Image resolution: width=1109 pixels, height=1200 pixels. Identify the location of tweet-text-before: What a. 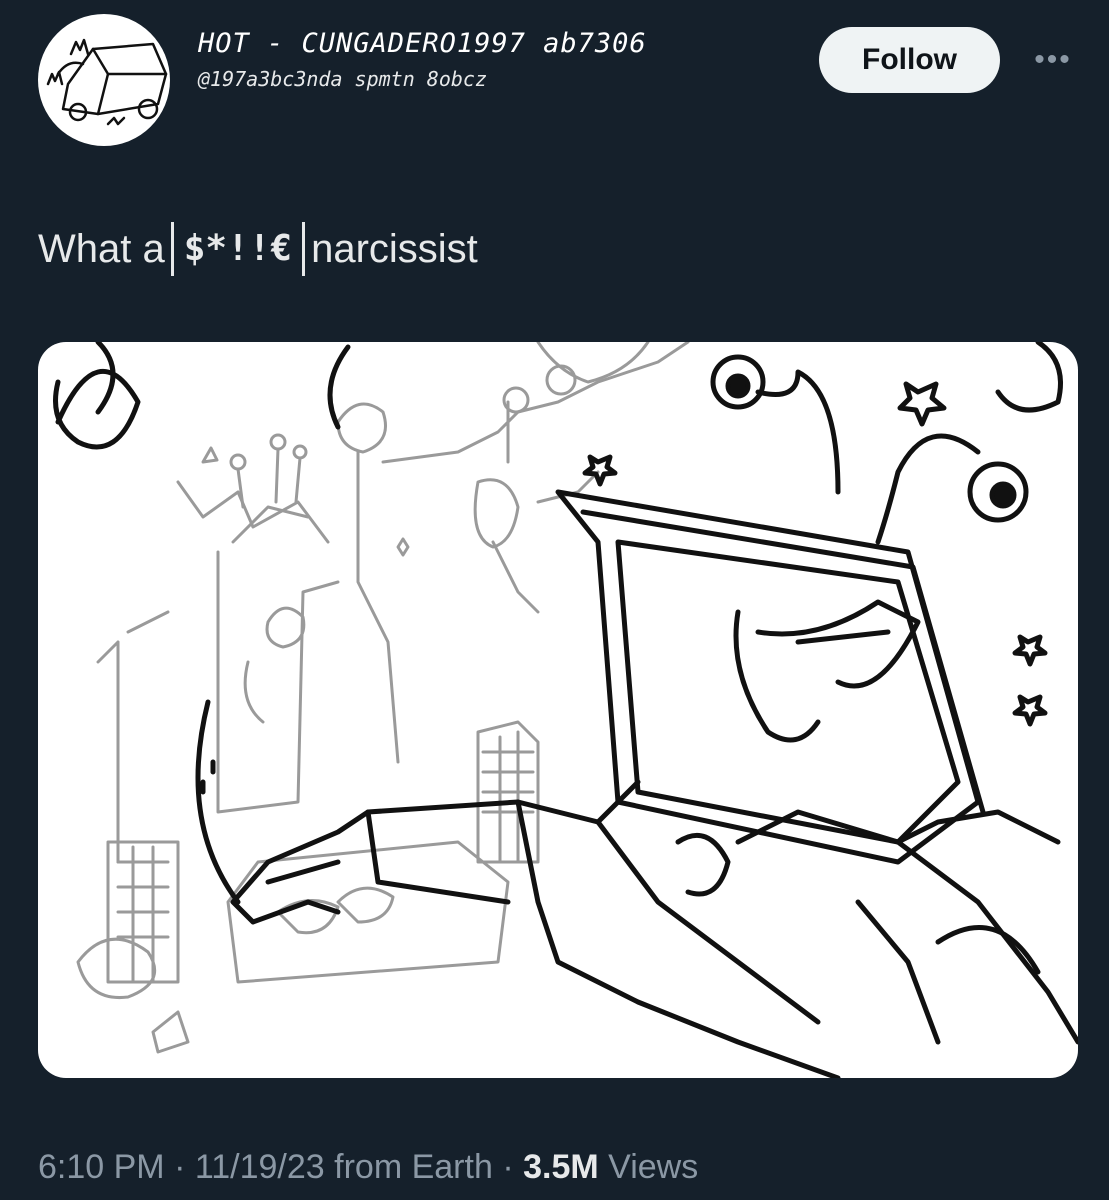
(101, 248).